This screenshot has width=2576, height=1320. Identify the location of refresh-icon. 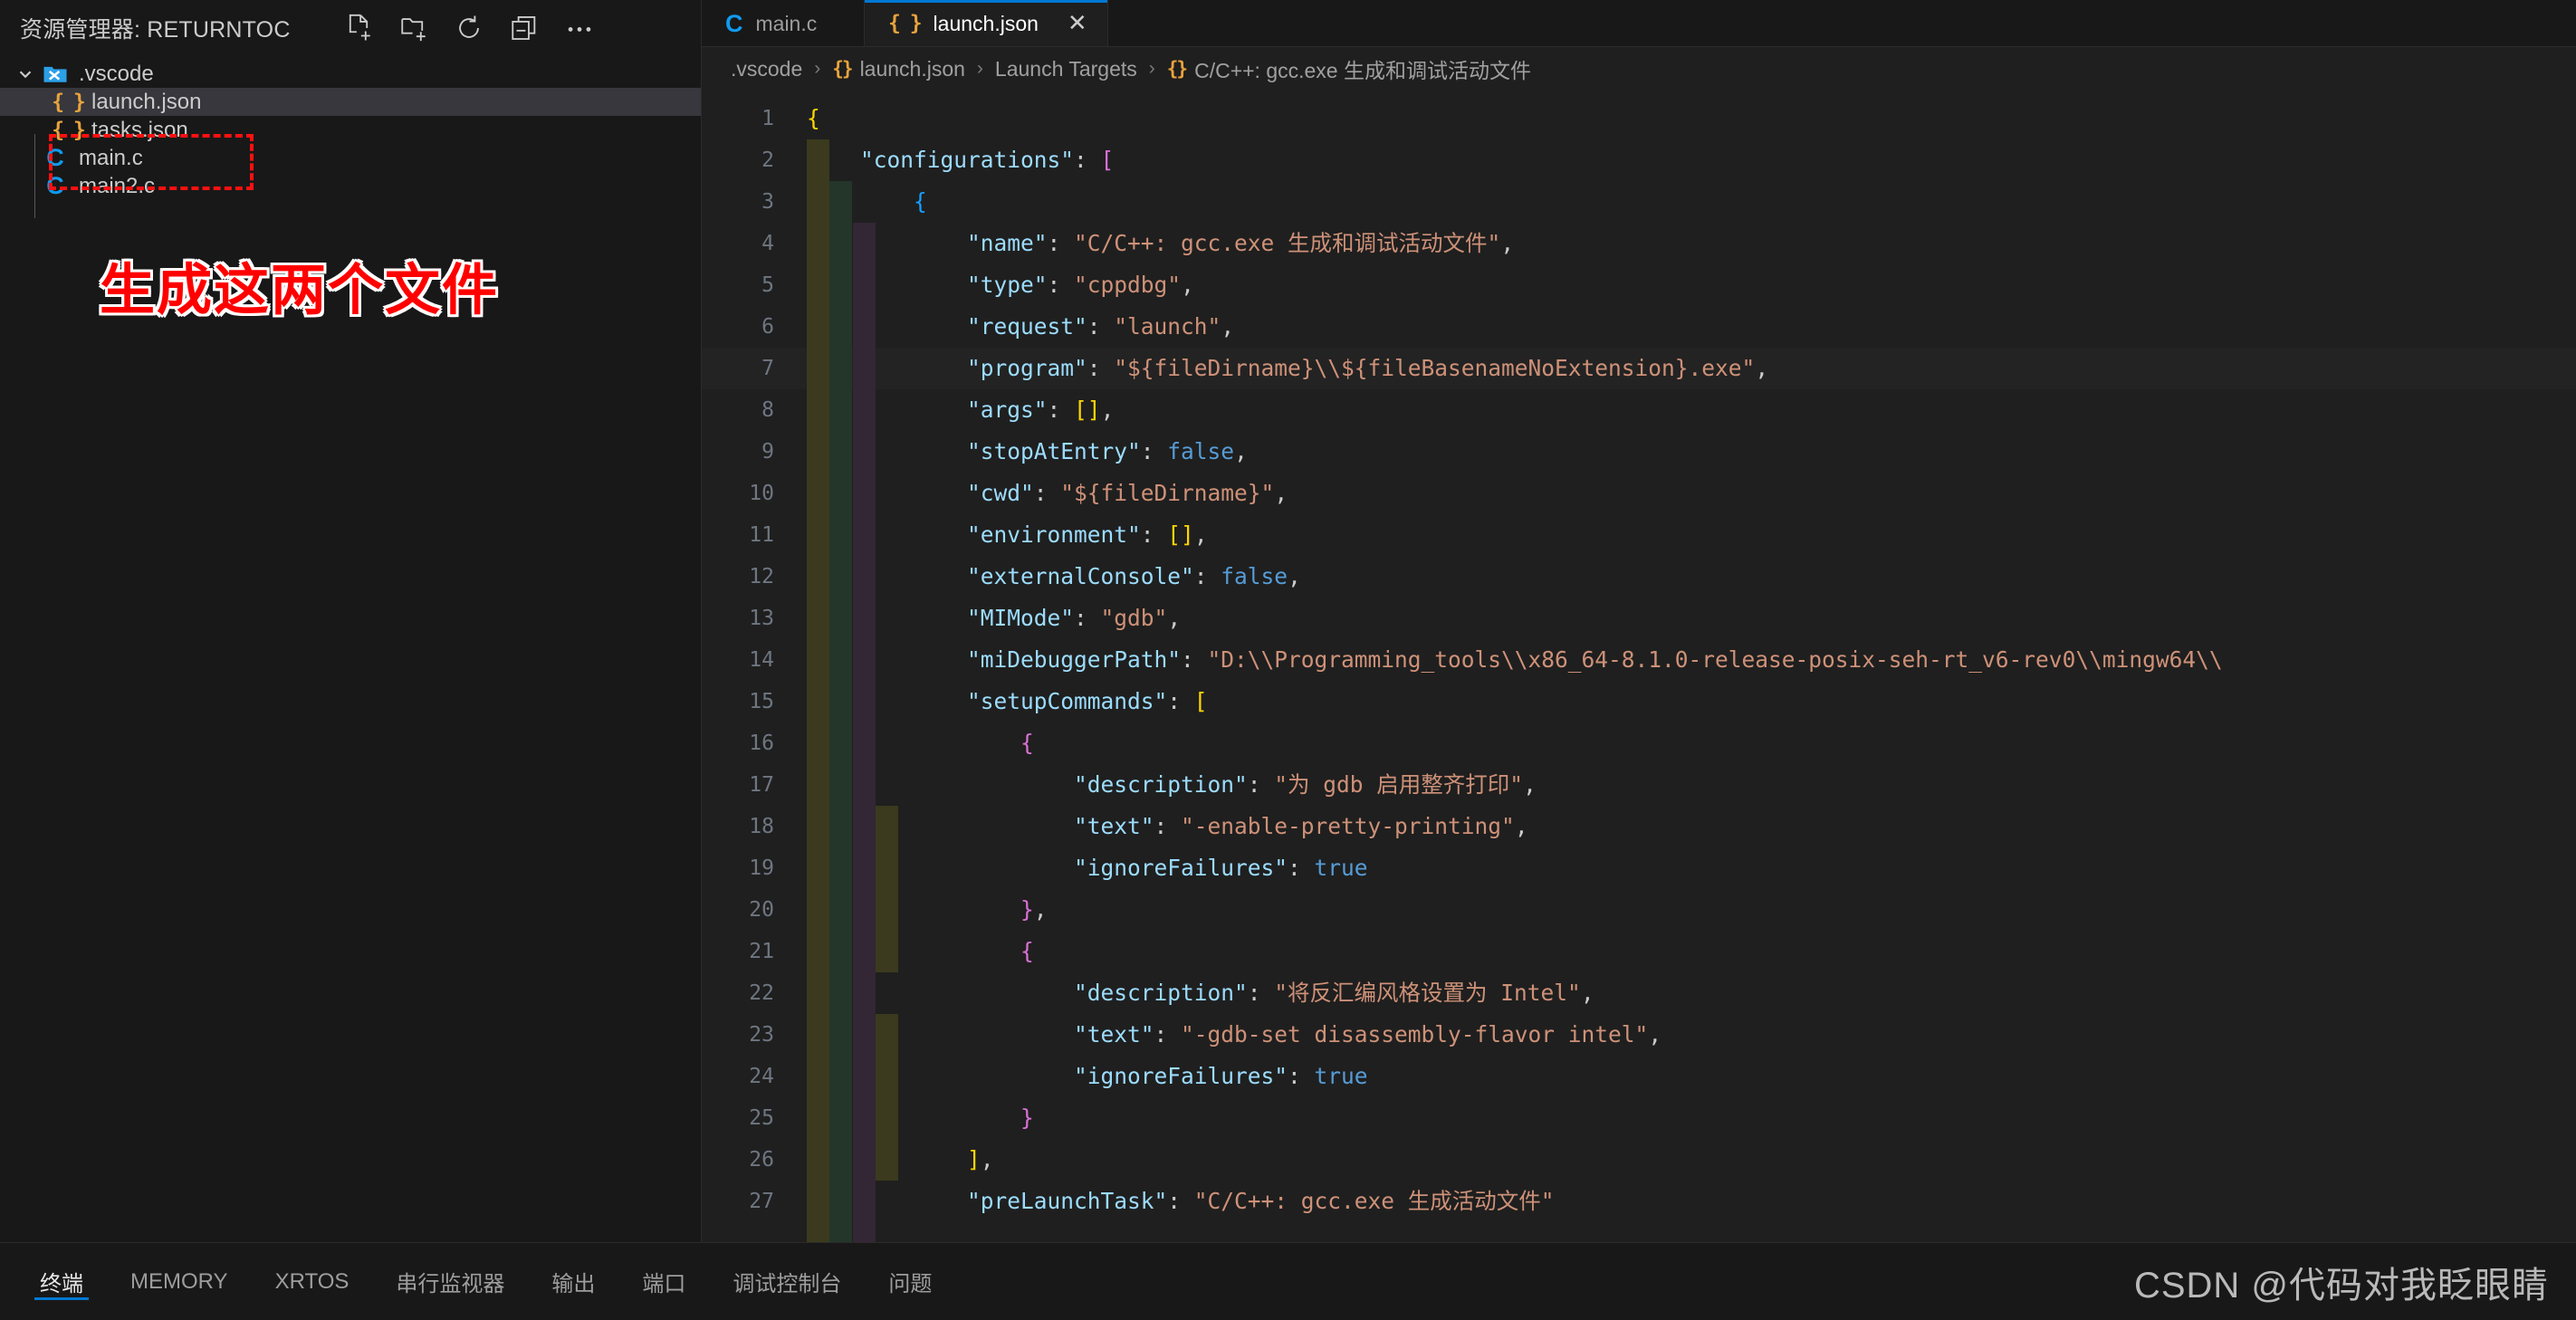
(469, 28).